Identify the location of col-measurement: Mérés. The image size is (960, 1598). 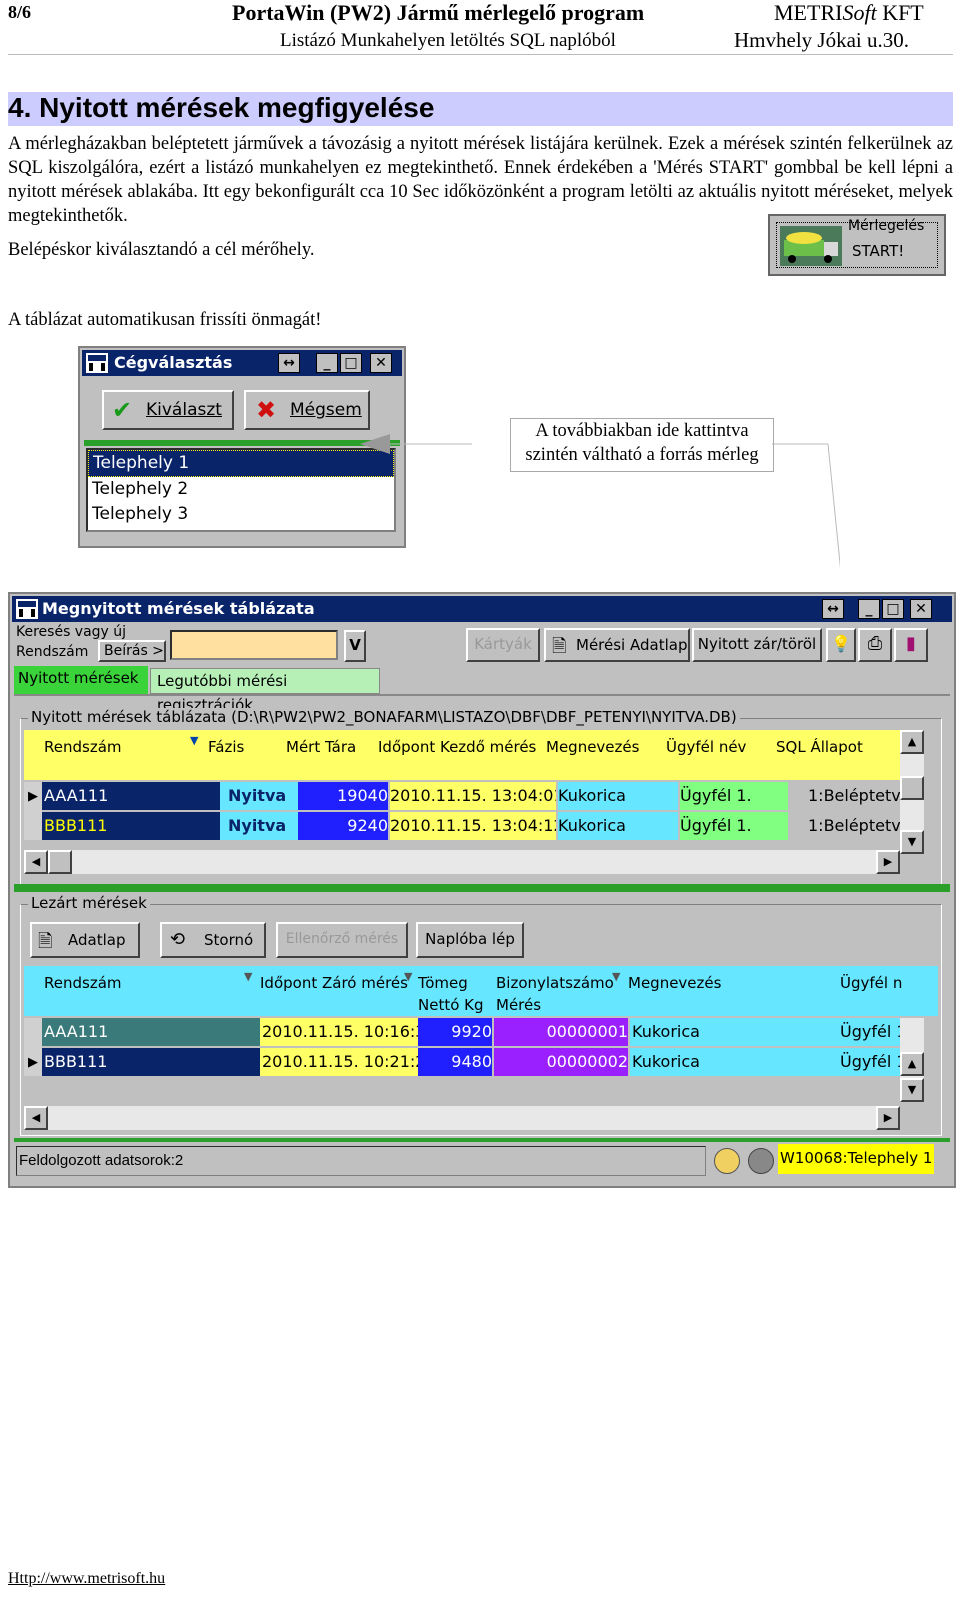
(518, 1005).